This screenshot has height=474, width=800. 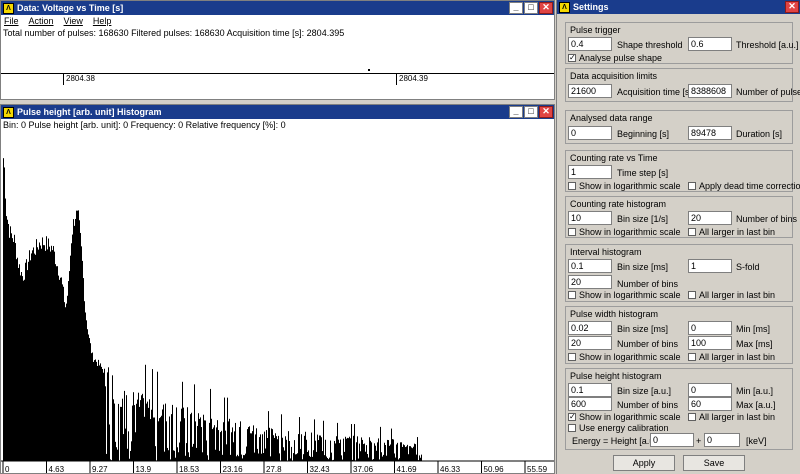 I want to click on x-tick-label: 50.96, so click(x=494, y=469).